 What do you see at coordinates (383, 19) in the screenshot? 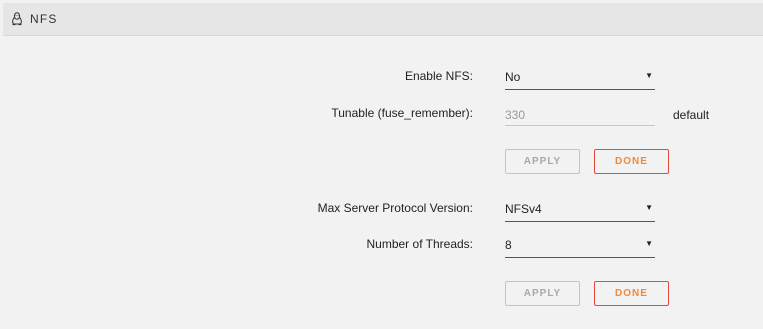
I see `panel-header: NFS` at bounding box center [383, 19].